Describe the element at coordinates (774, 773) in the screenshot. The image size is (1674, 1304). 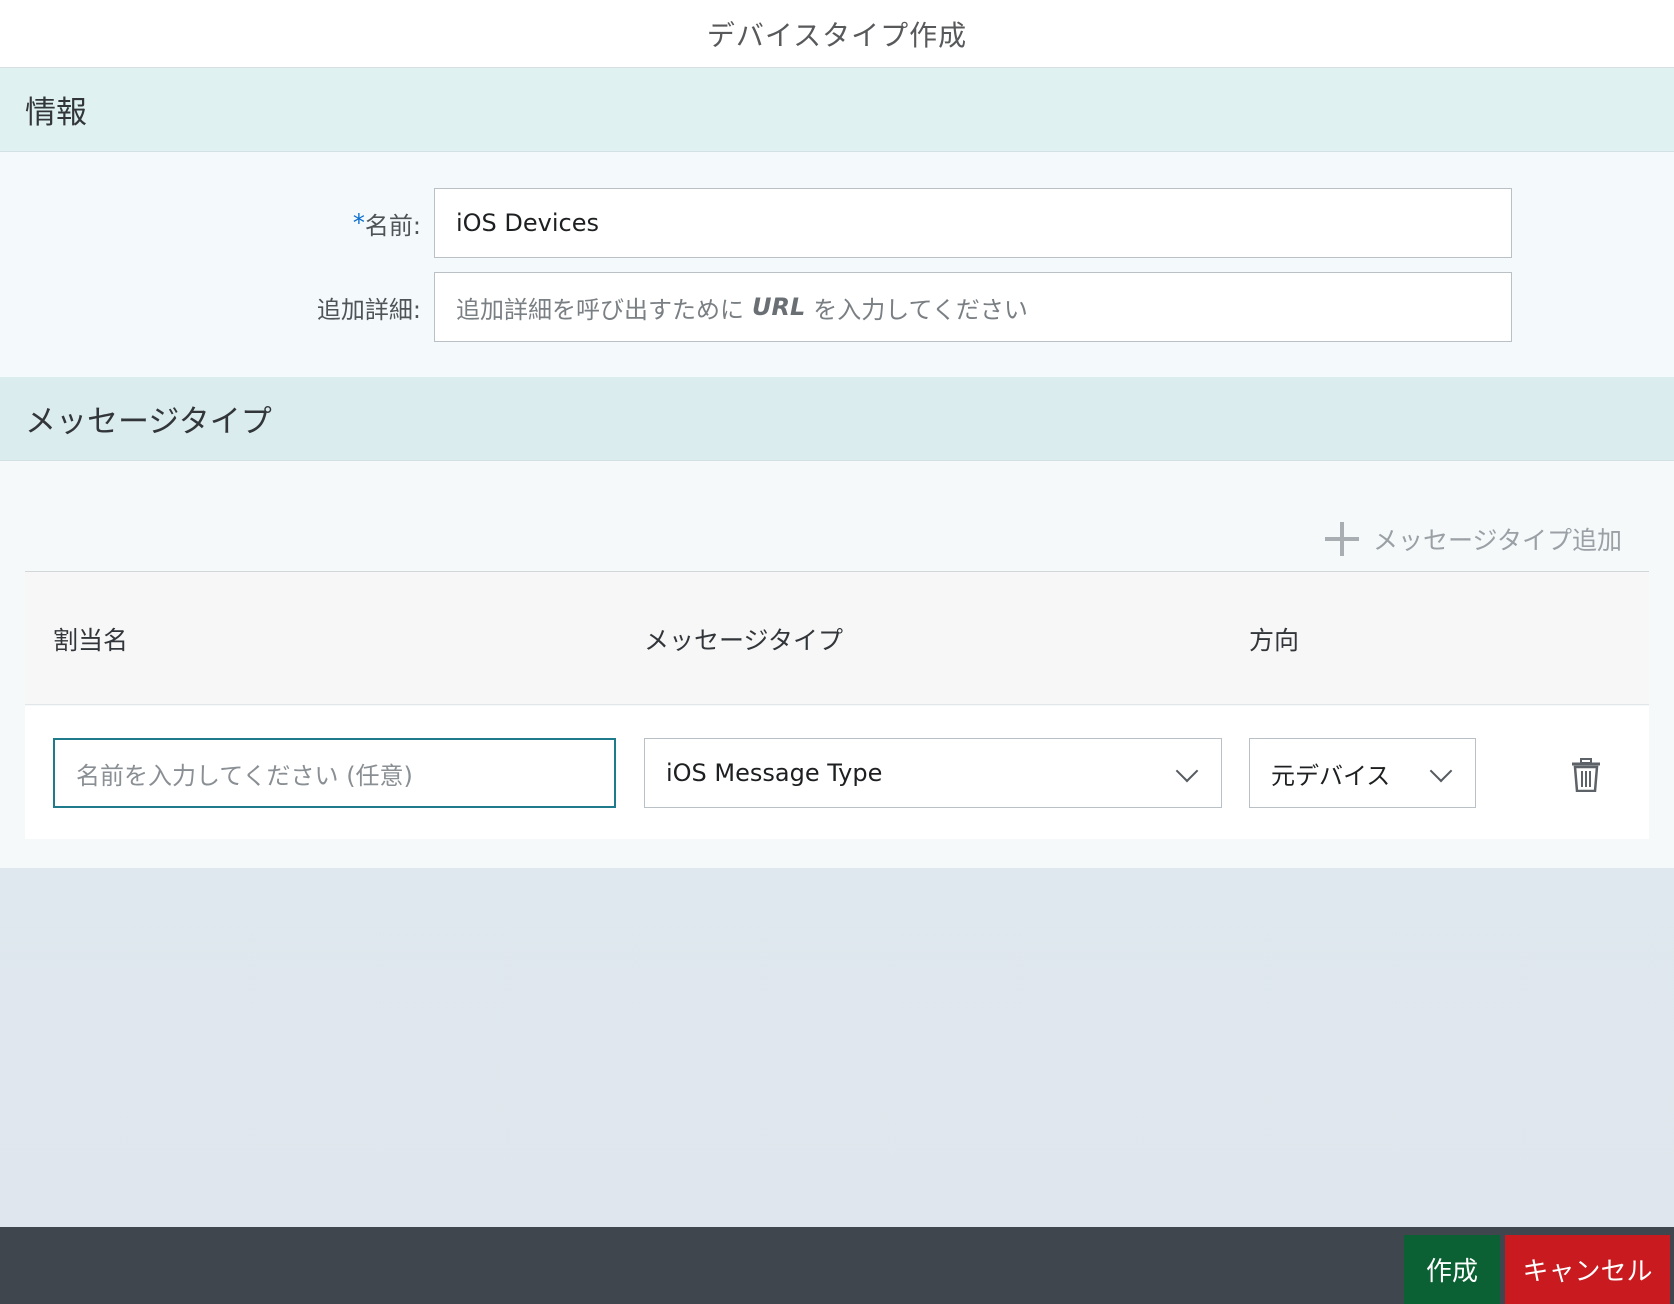
I see `message-type-selected-value: iOS Message Type` at that location.